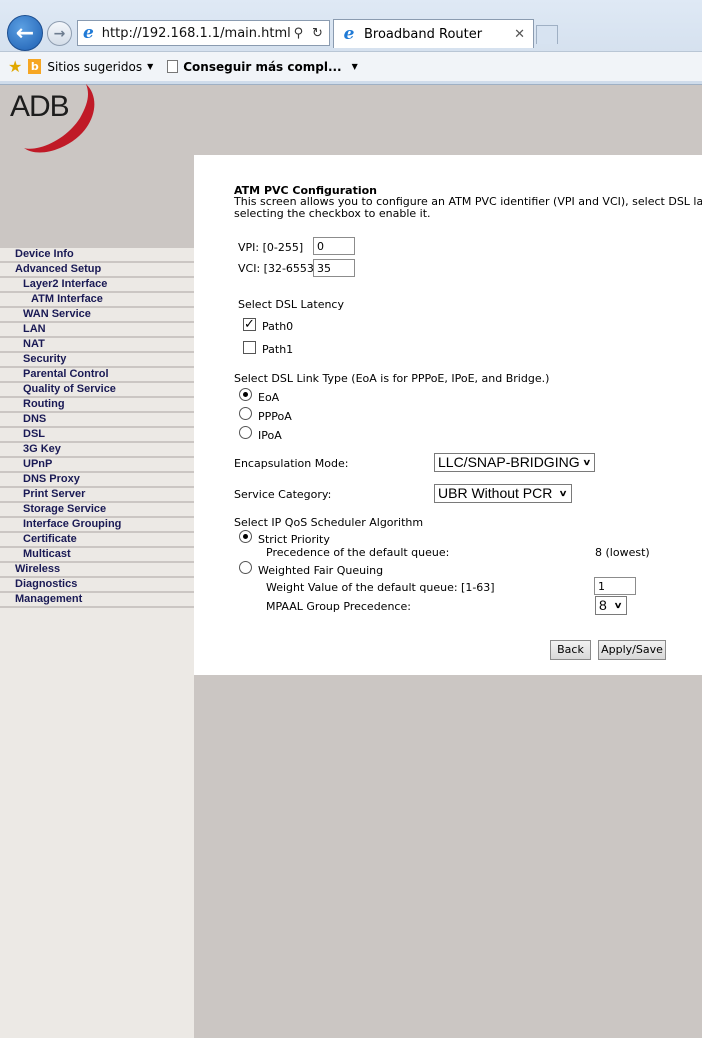  Describe the element at coordinates (423, 34) in the screenshot. I see `tab-title: Broadband Router` at that location.